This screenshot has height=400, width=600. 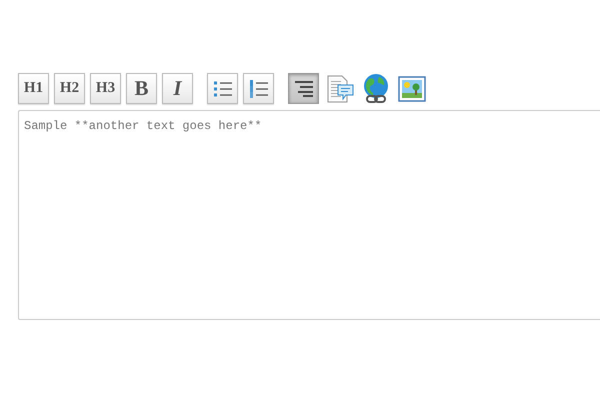 I want to click on italic-button: I, so click(x=177, y=88).